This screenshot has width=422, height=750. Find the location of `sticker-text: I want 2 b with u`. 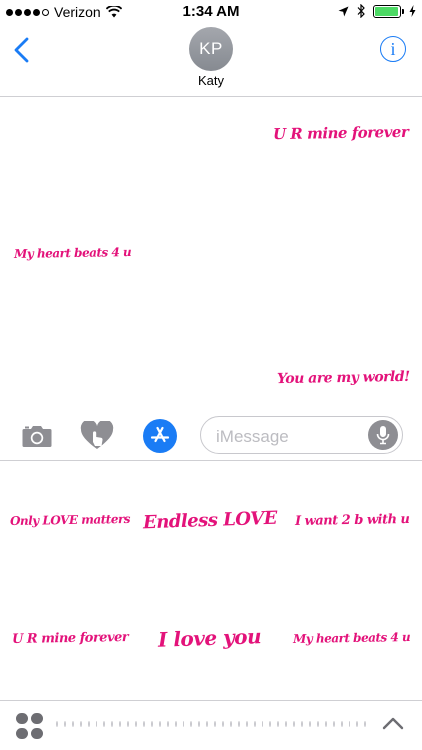

sticker-text: I want 2 b with u is located at coordinates (352, 520).